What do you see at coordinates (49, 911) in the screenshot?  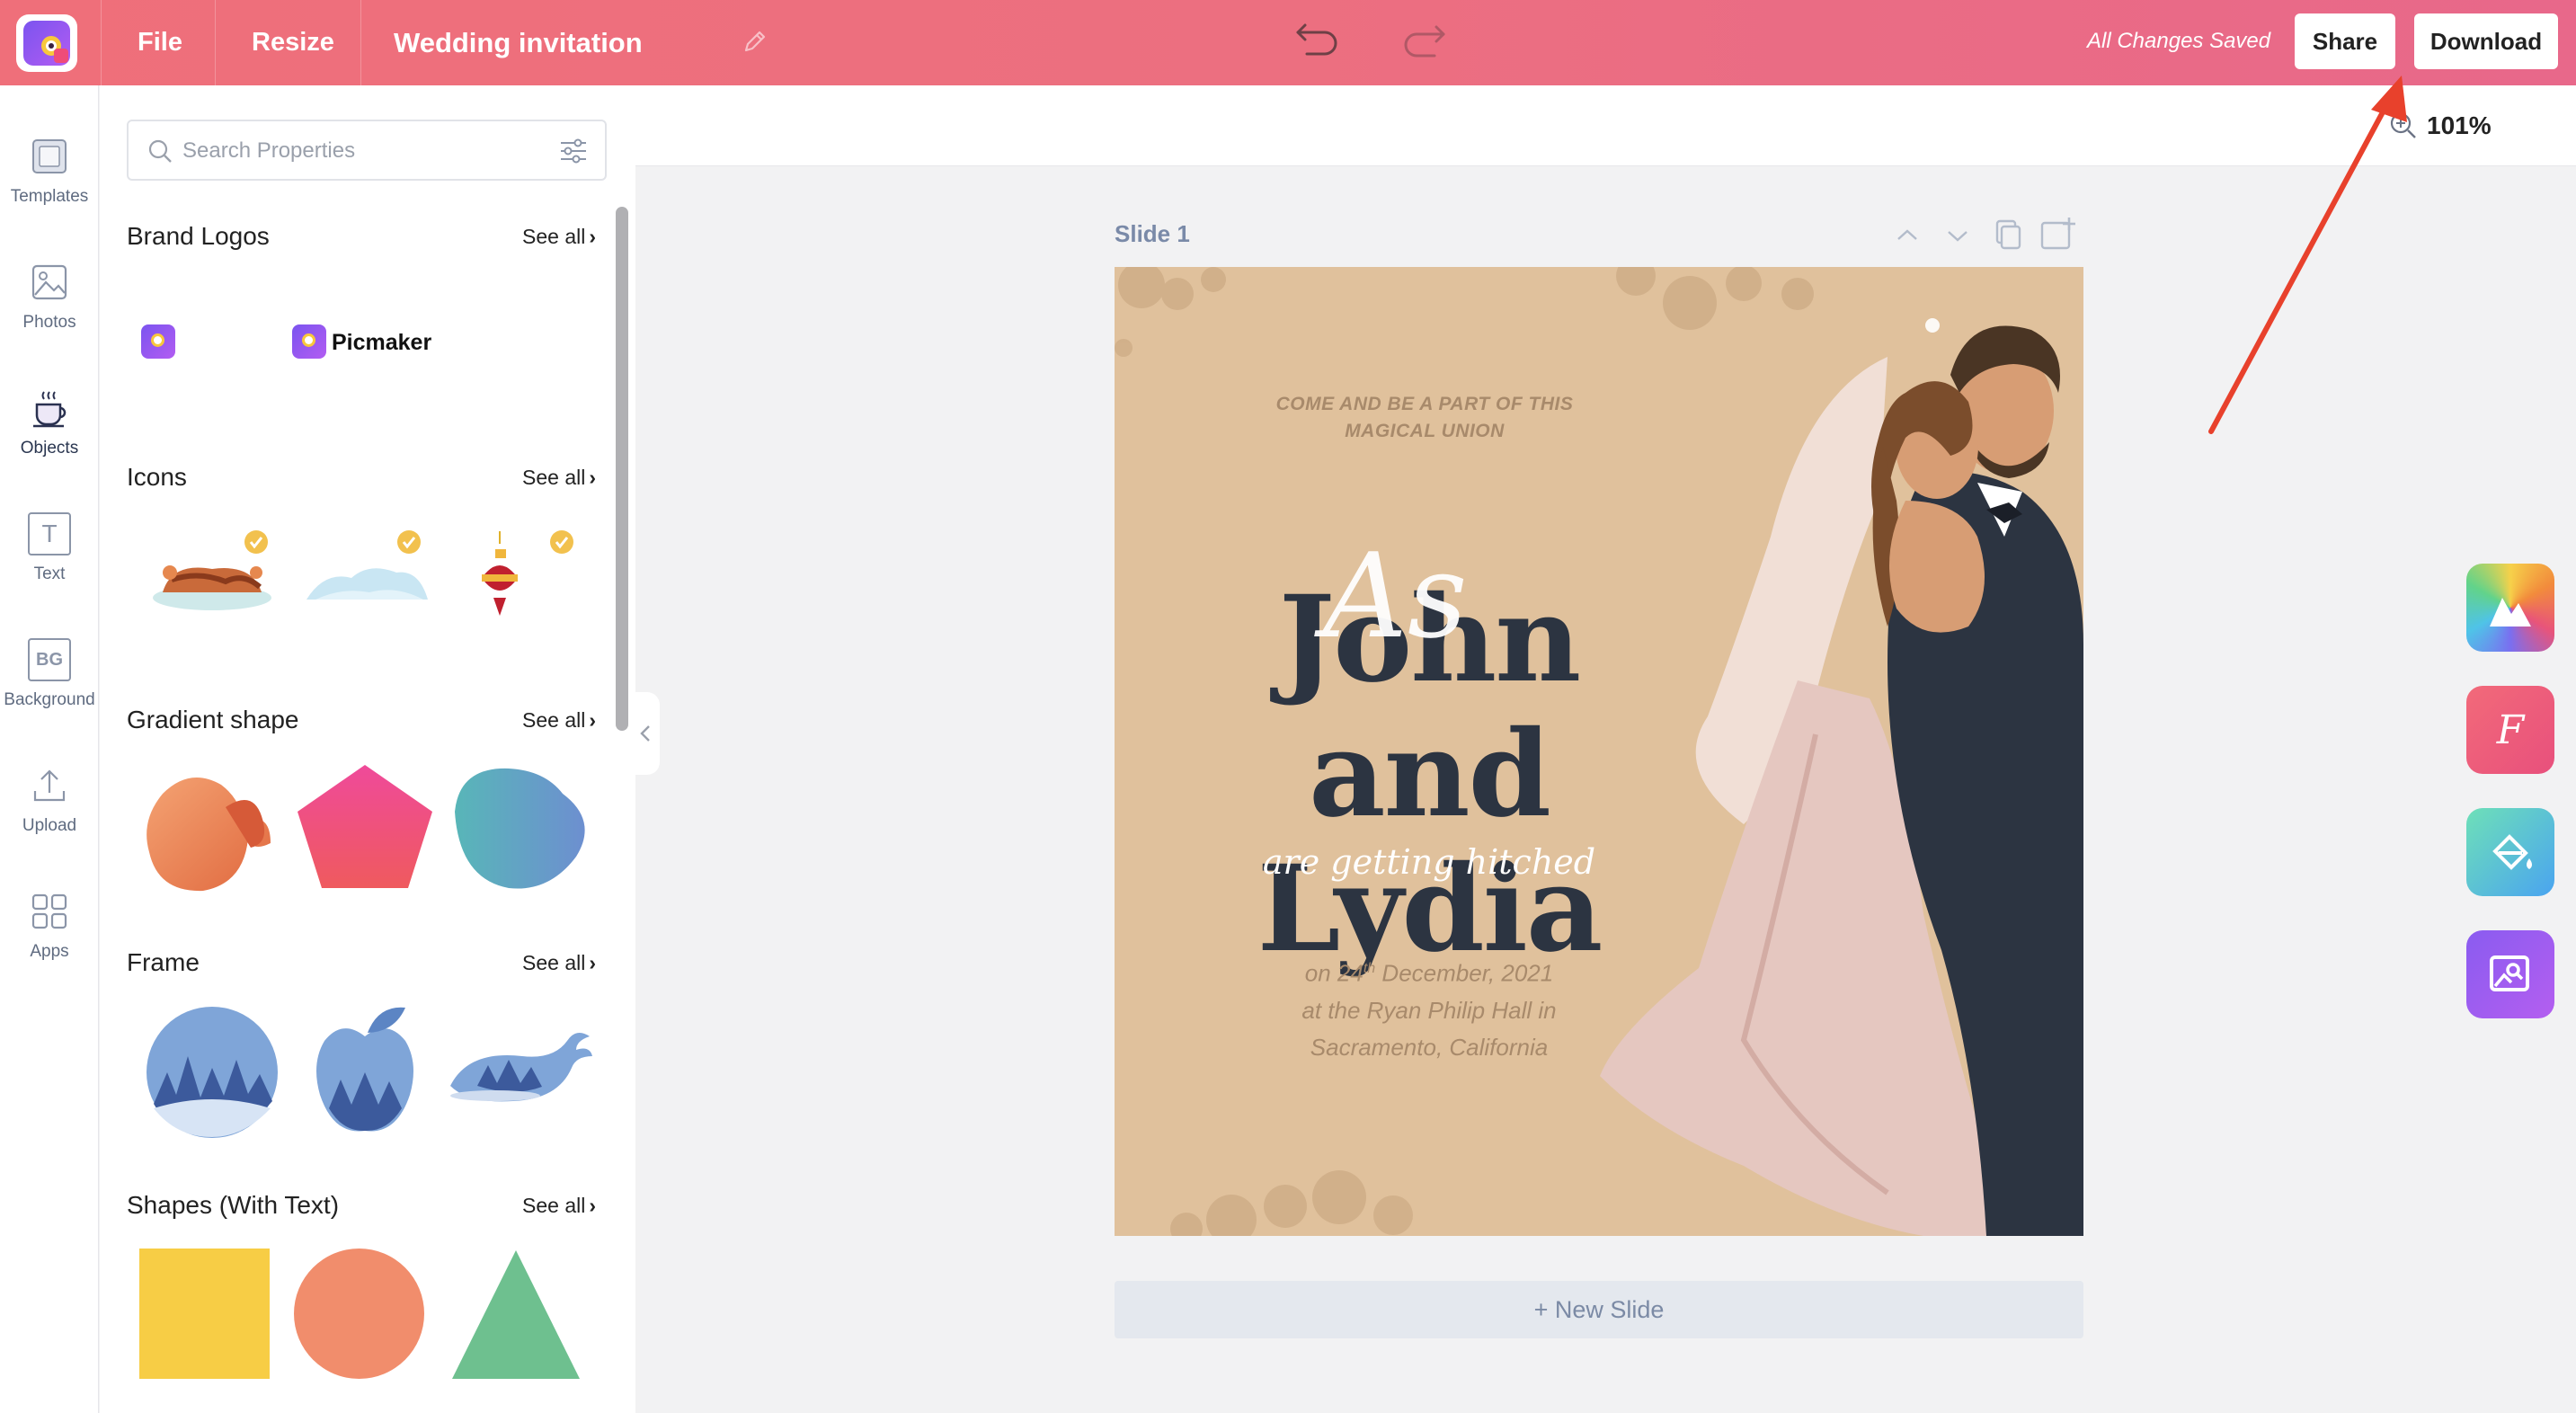 I see `apps-icon` at bounding box center [49, 911].